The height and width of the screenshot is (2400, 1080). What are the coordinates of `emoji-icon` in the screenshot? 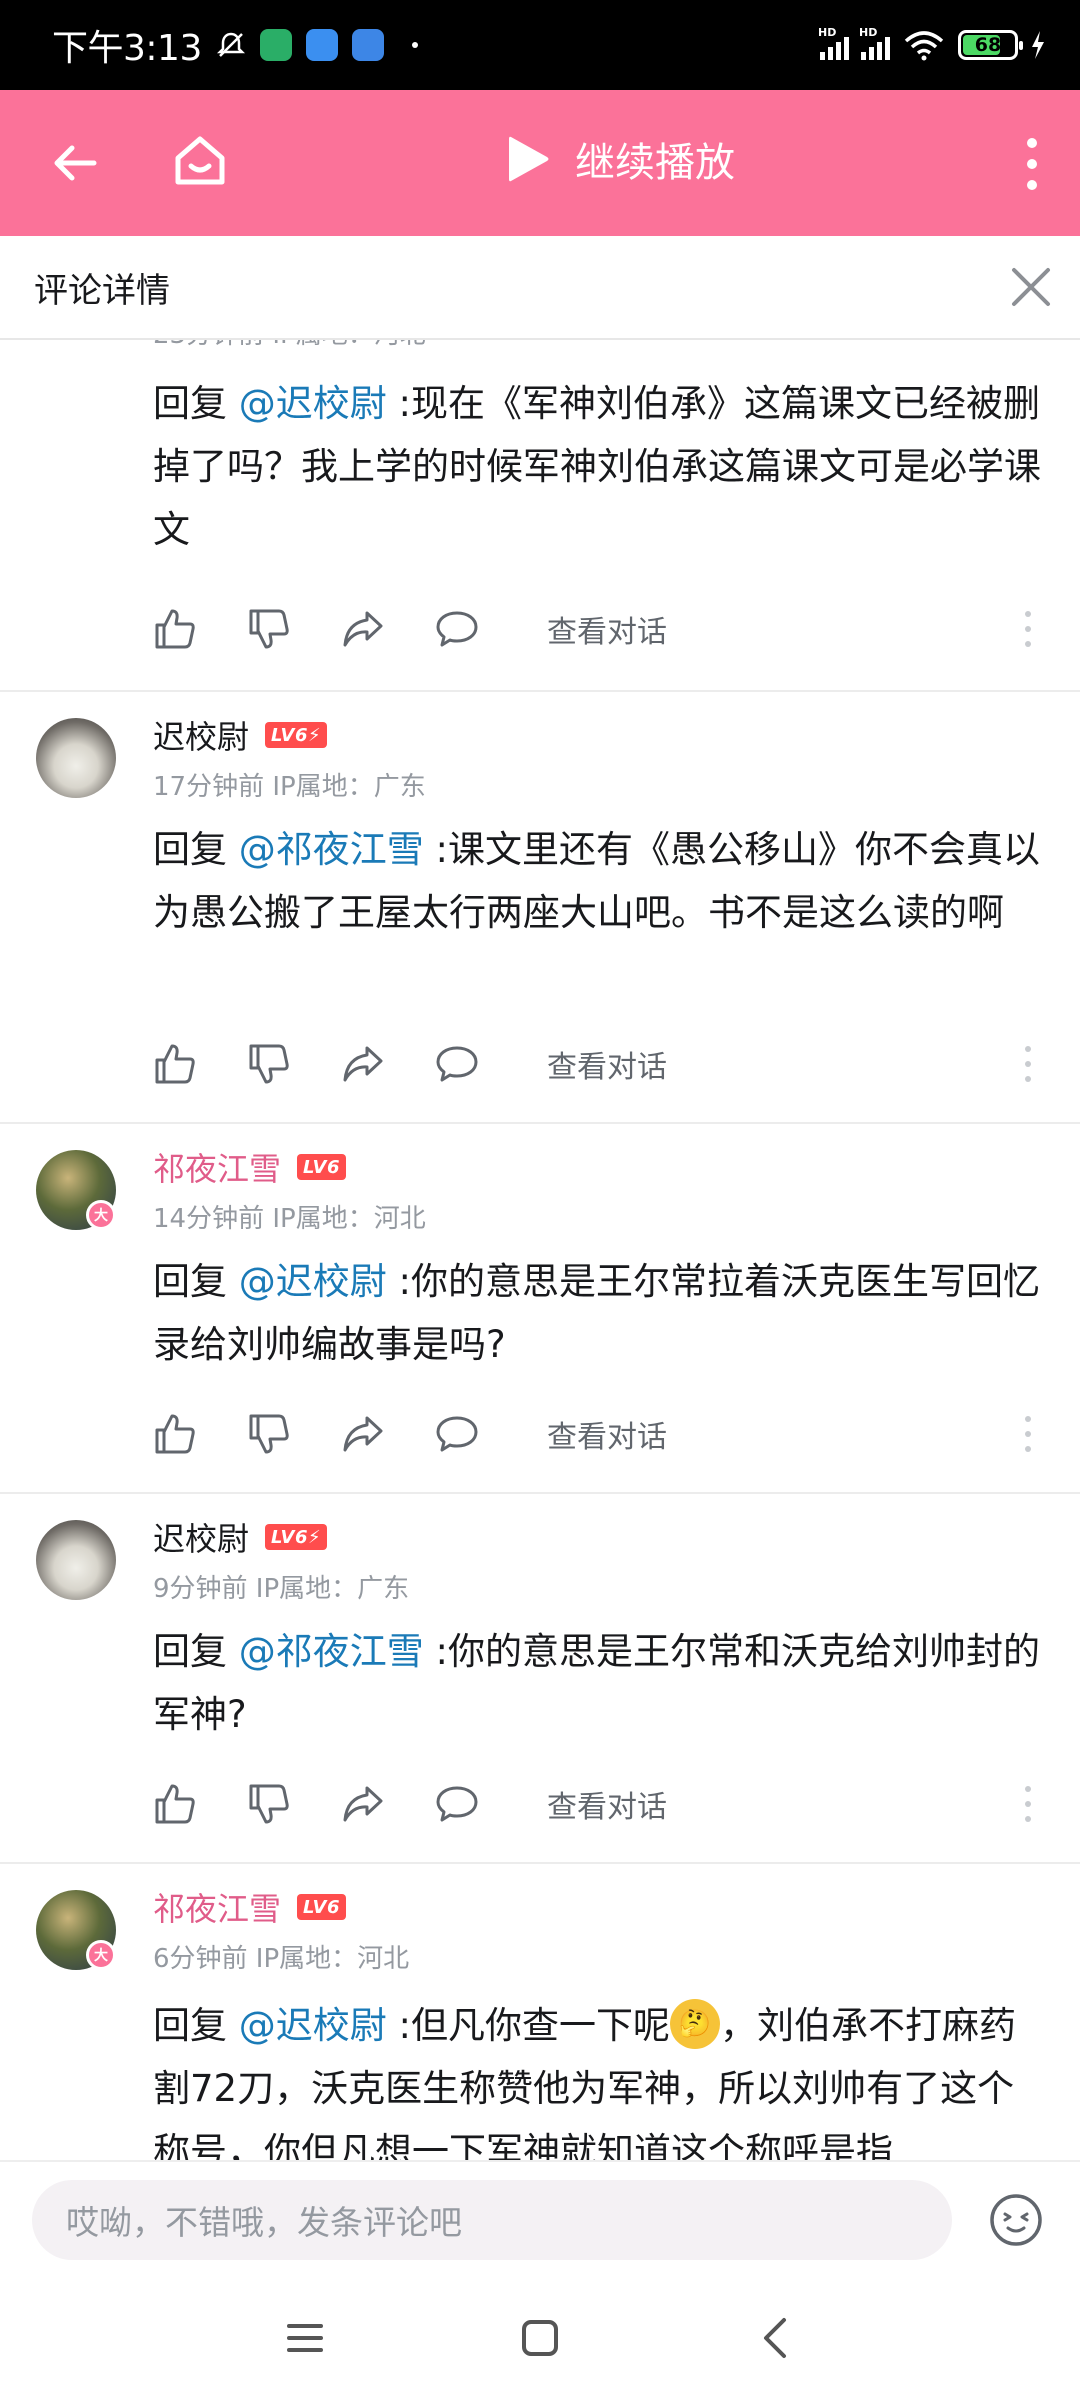 It's located at (1016, 2220).